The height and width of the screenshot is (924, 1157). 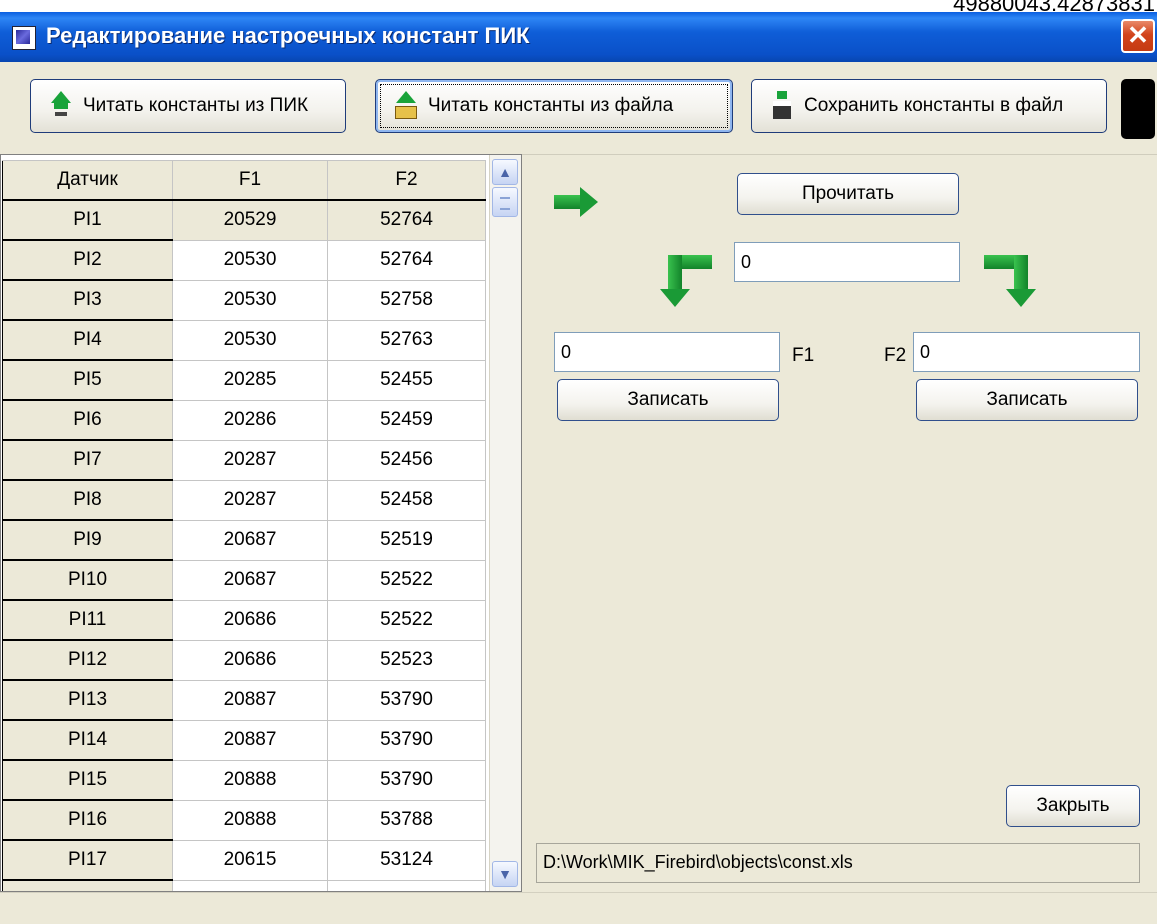 What do you see at coordinates (188, 106) in the screenshot?
I see `read-constants-from-pik-button: Читать константы из ПИК` at bounding box center [188, 106].